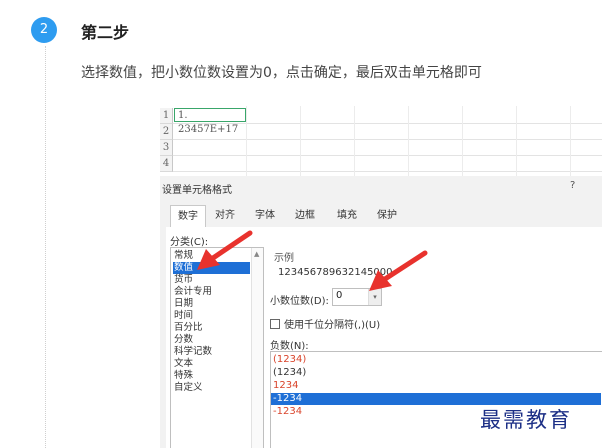  I want to click on watermark-logo: 最需教育, so click(526, 420).